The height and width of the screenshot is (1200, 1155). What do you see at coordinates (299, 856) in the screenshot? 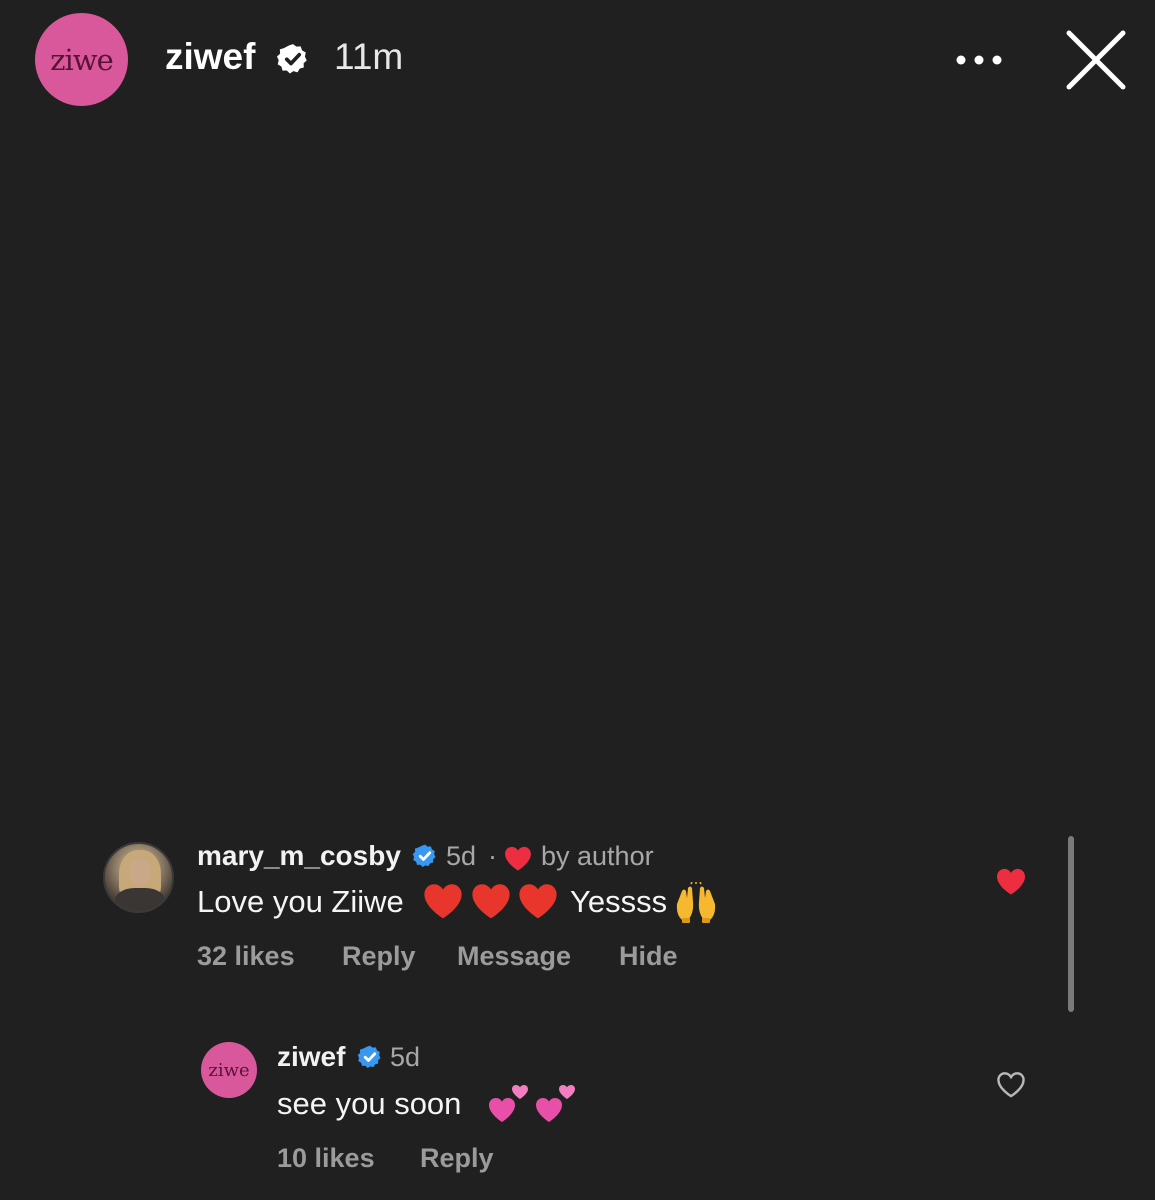
I see `comment-username: mary_m_cosby` at bounding box center [299, 856].